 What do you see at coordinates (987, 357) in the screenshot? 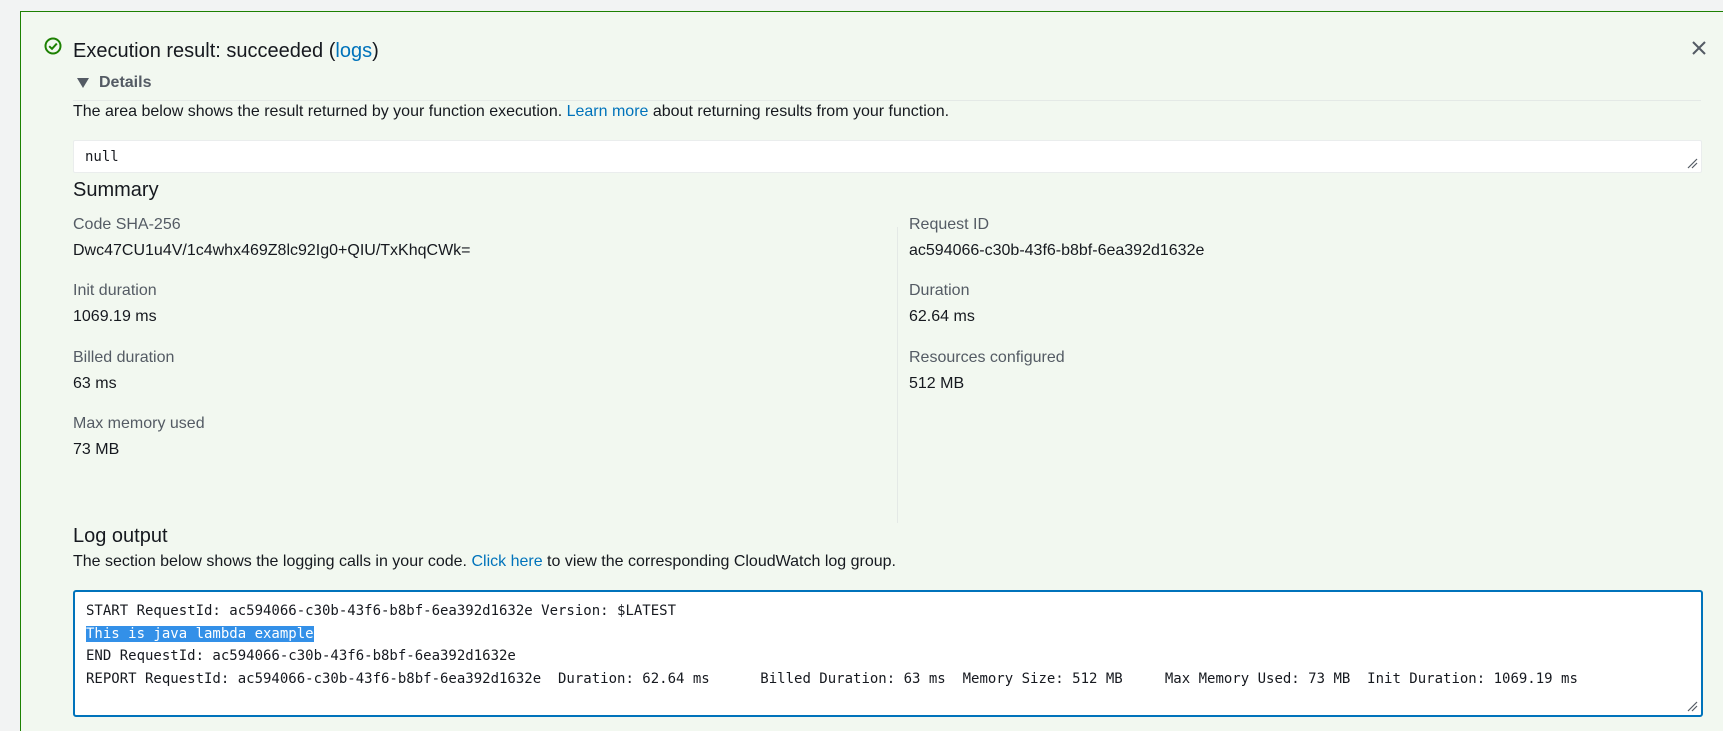
I see `resources-configured-label: Resources configured` at bounding box center [987, 357].